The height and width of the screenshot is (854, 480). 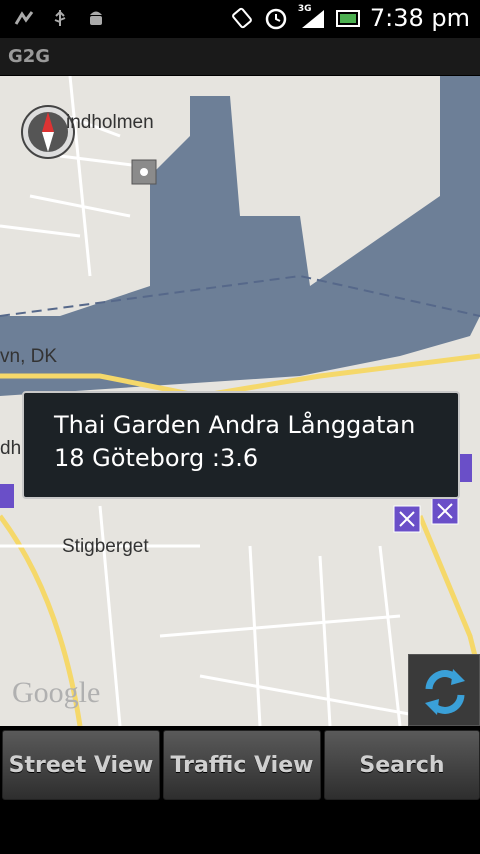 I want to click on signal-bars-icon, so click(x=24, y=18).